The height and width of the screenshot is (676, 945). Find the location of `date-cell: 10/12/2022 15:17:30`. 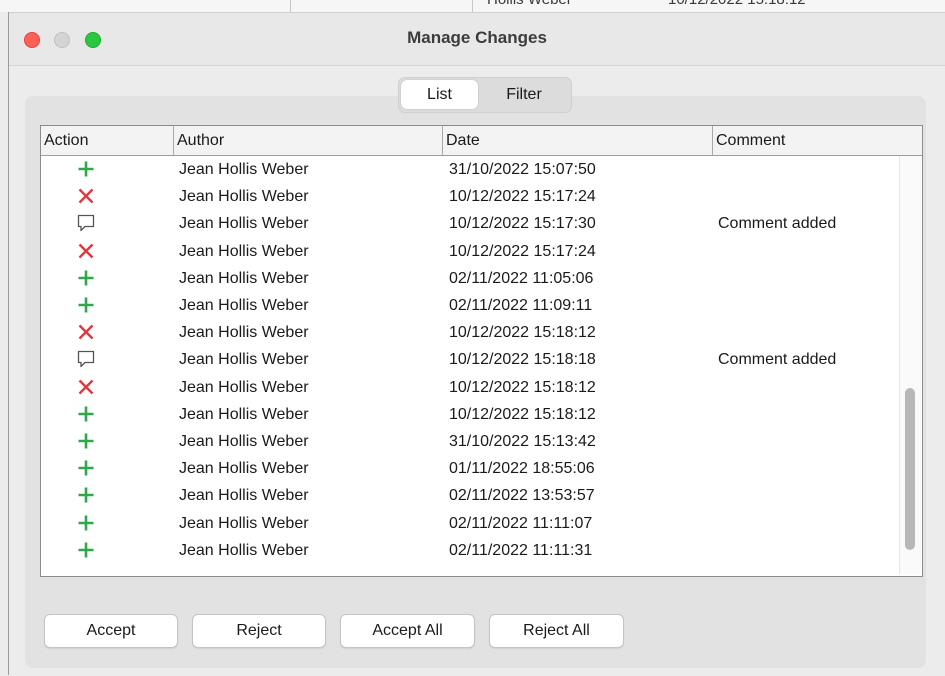

date-cell: 10/12/2022 15:17:30 is located at coordinates (522, 224).